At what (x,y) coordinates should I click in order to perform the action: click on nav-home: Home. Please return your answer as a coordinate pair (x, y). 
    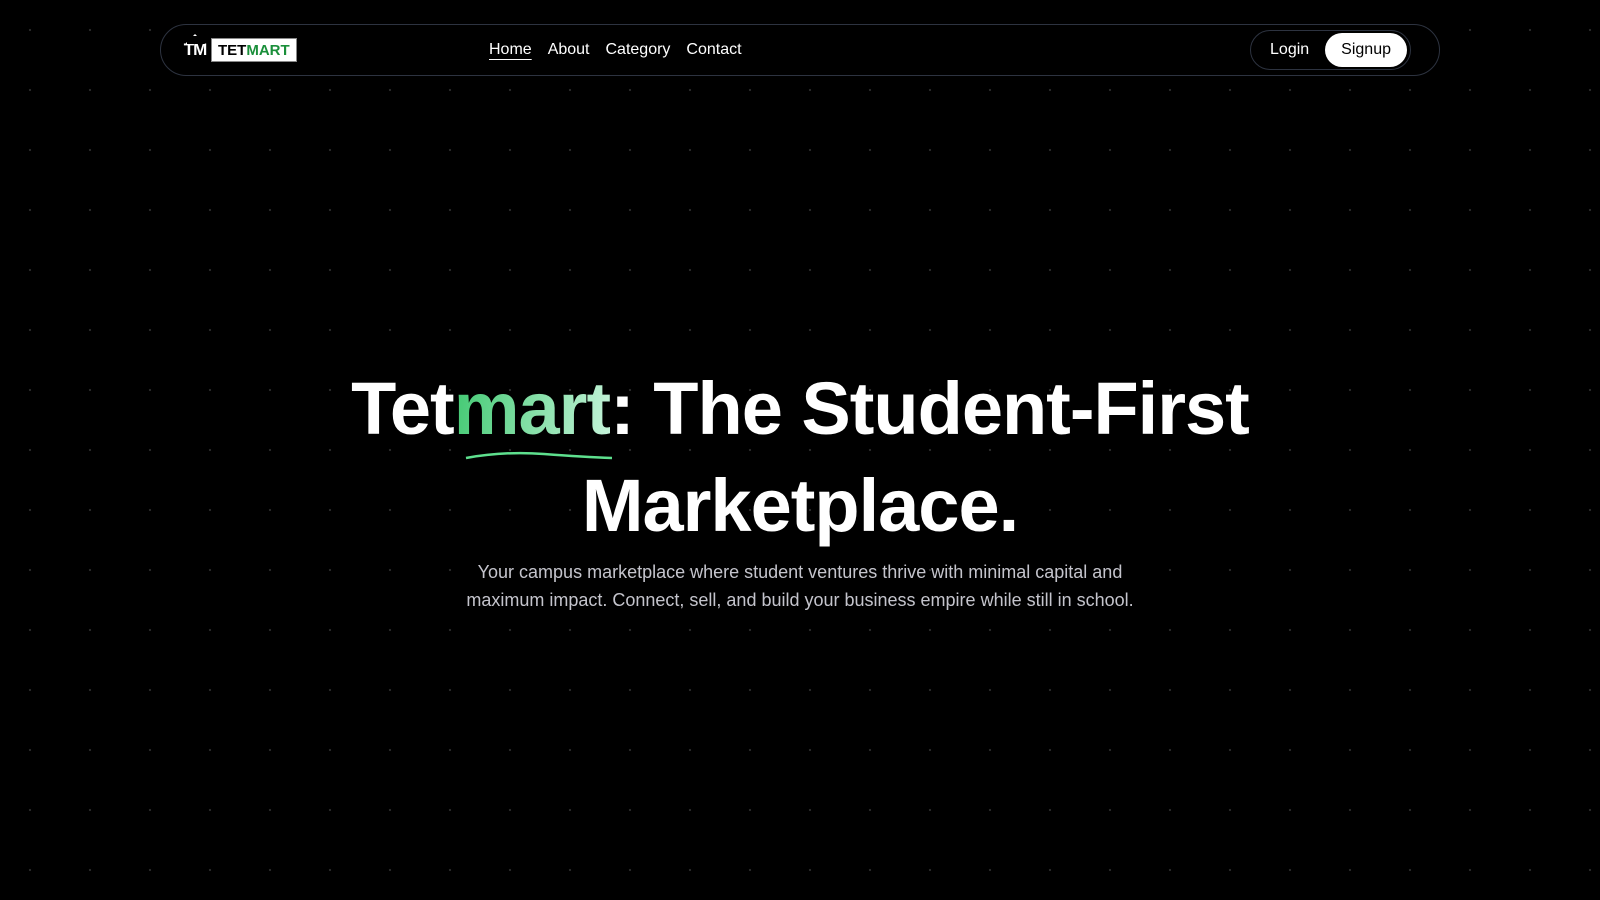
    Looking at the image, I should click on (510, 50).